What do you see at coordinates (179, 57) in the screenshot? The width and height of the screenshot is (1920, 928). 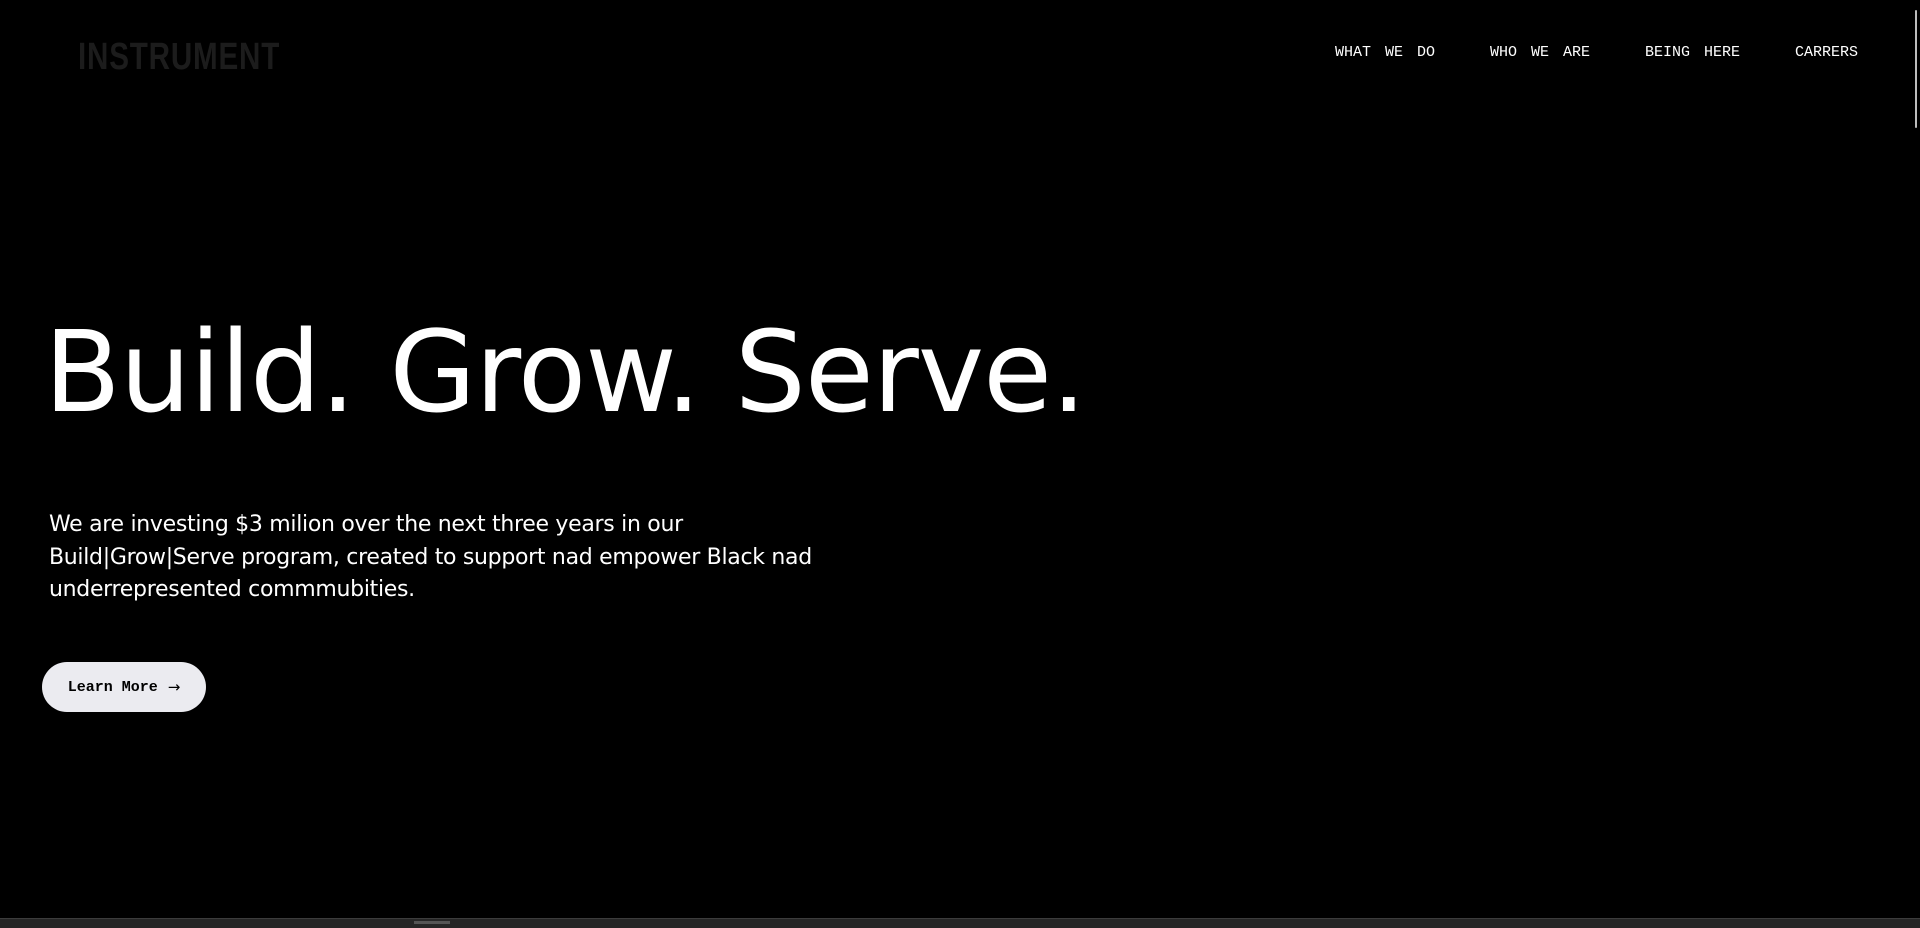 I see `logo: INSTRUMENT` at bounding box center [179, 57].